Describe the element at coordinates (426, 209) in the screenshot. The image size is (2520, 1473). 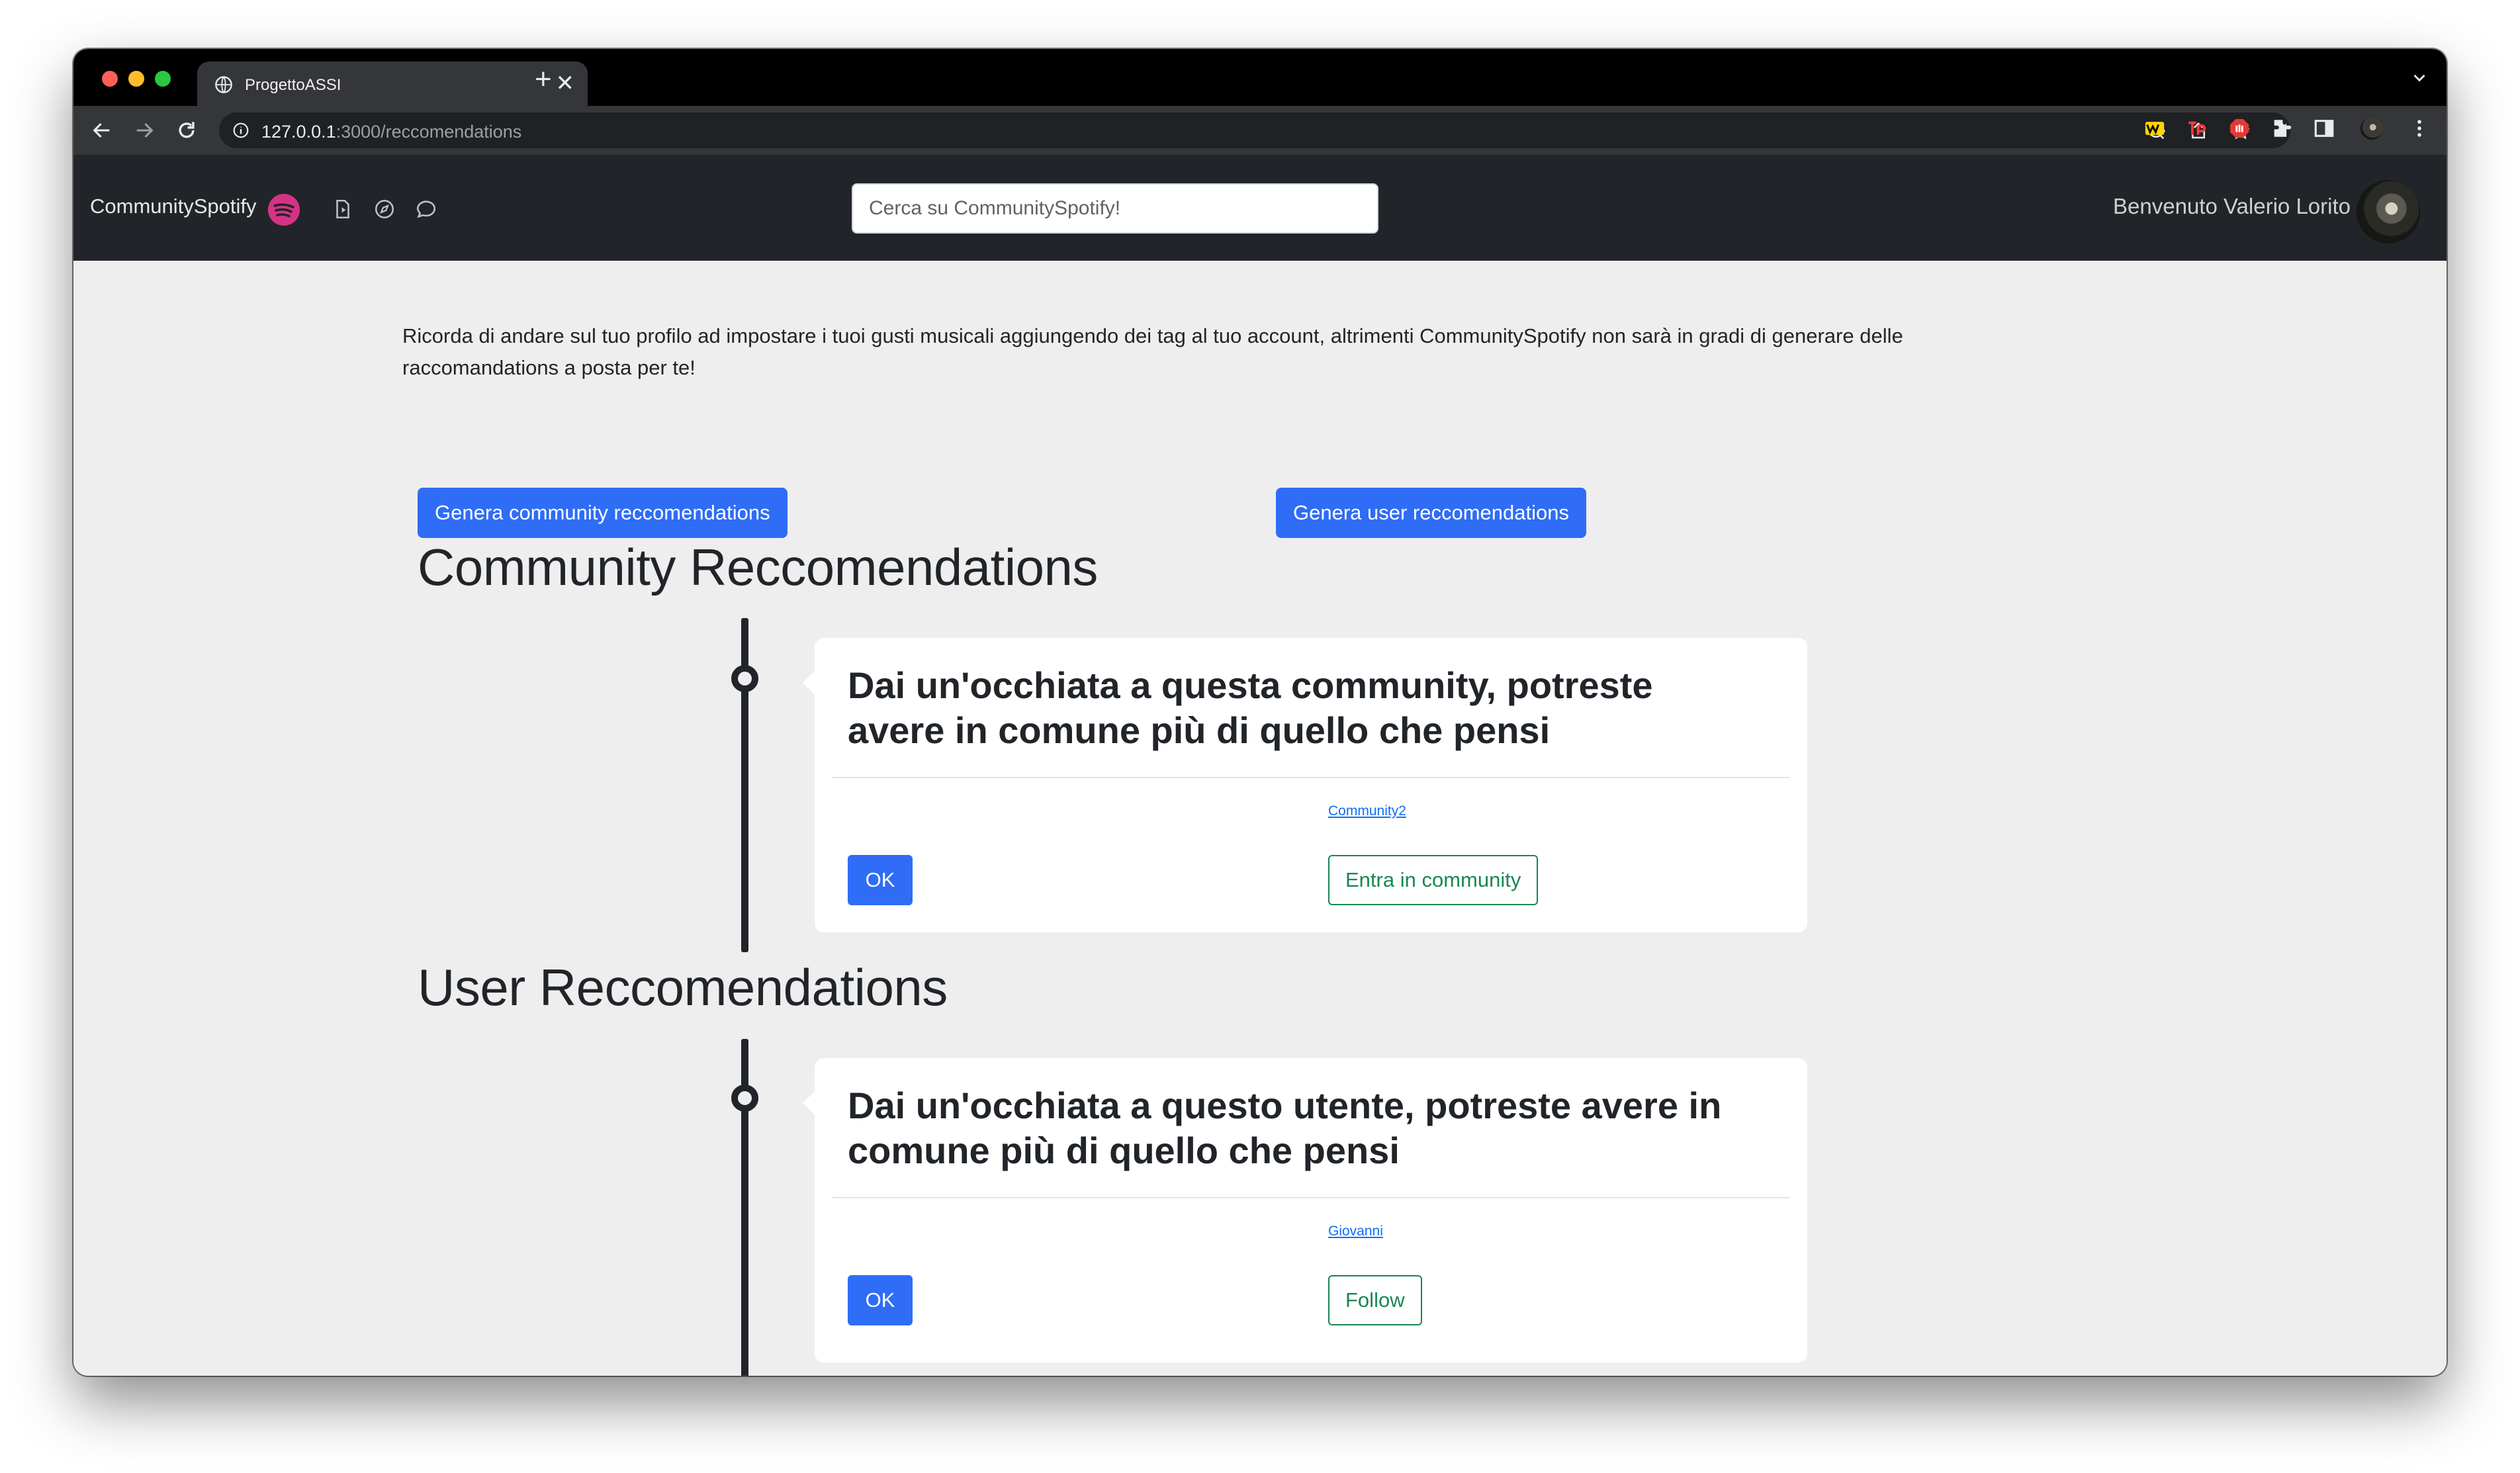
I see `chat-icon` at that location.